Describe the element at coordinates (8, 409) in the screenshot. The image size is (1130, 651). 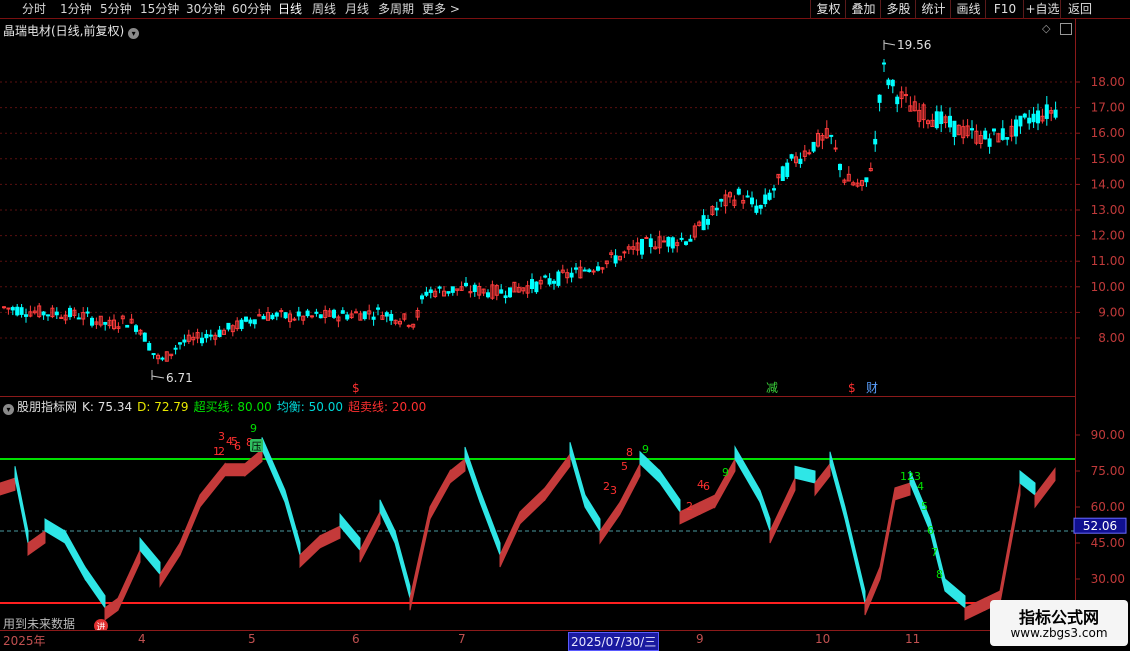
I see `chevron-down-icon: ▾` at that location.